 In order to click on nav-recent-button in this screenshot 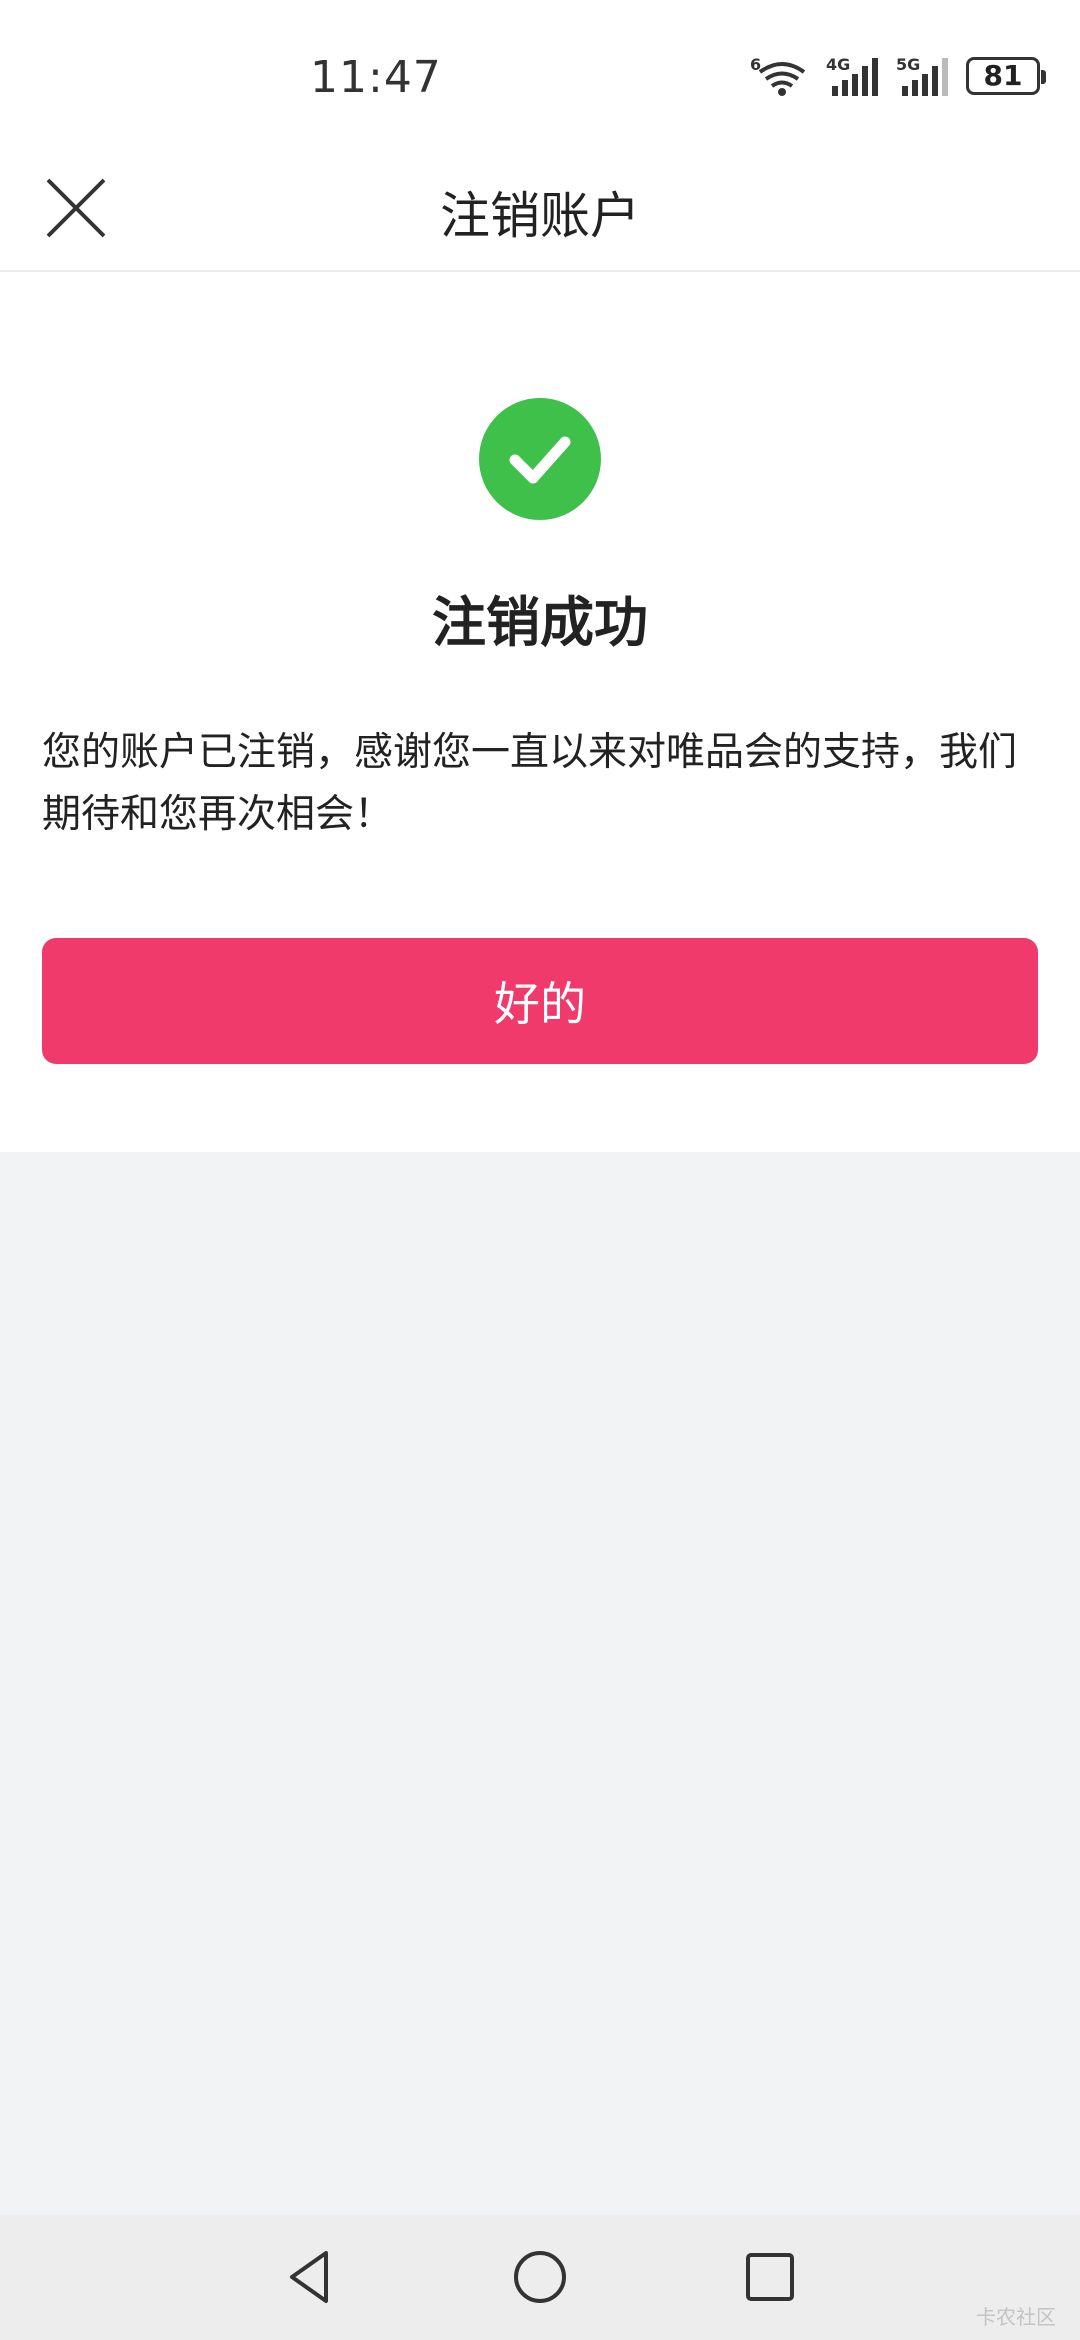, I will do `click(770, 2277)`.